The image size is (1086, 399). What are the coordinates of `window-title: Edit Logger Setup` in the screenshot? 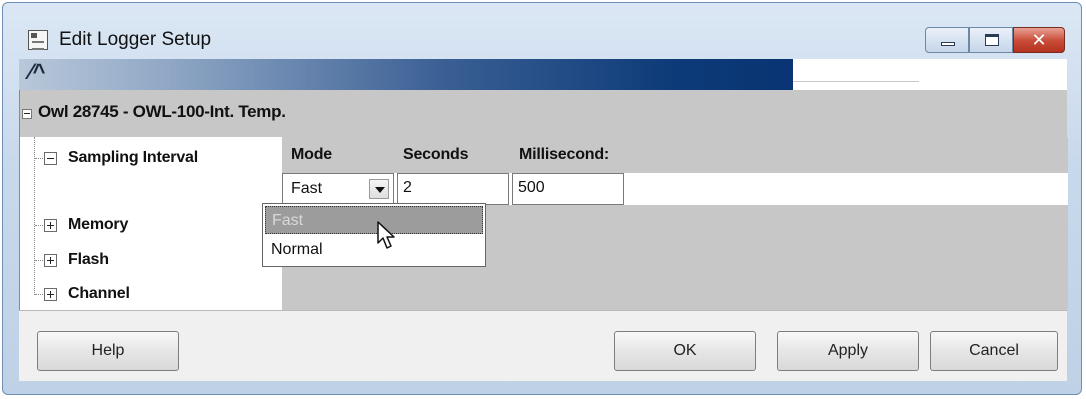 It's located at (135, 39).